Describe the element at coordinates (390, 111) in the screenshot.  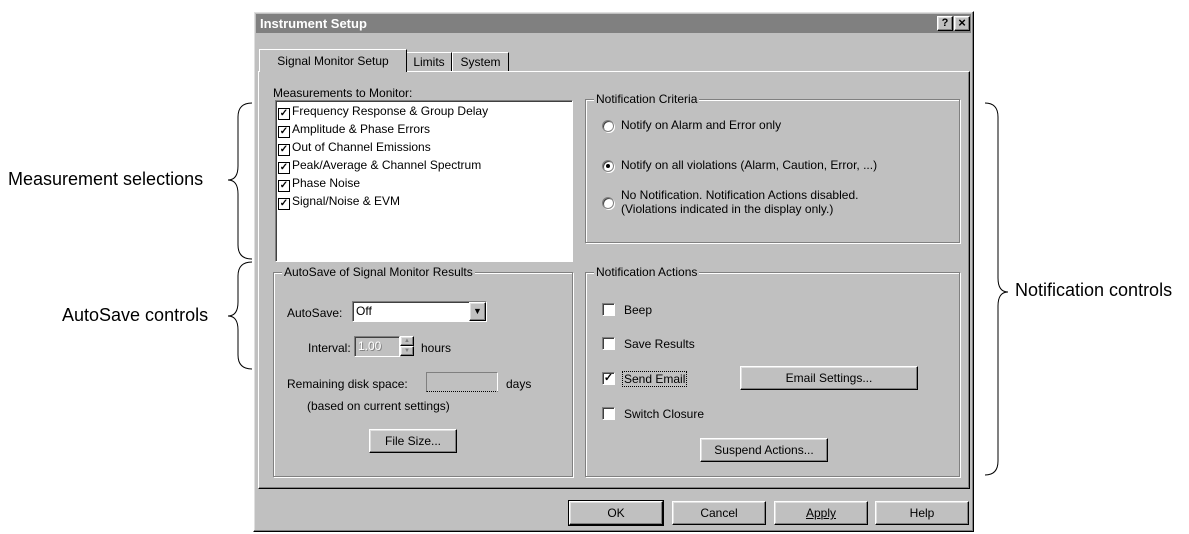
I see `measurement-label: Frequency Response & Group Delay` at that location.